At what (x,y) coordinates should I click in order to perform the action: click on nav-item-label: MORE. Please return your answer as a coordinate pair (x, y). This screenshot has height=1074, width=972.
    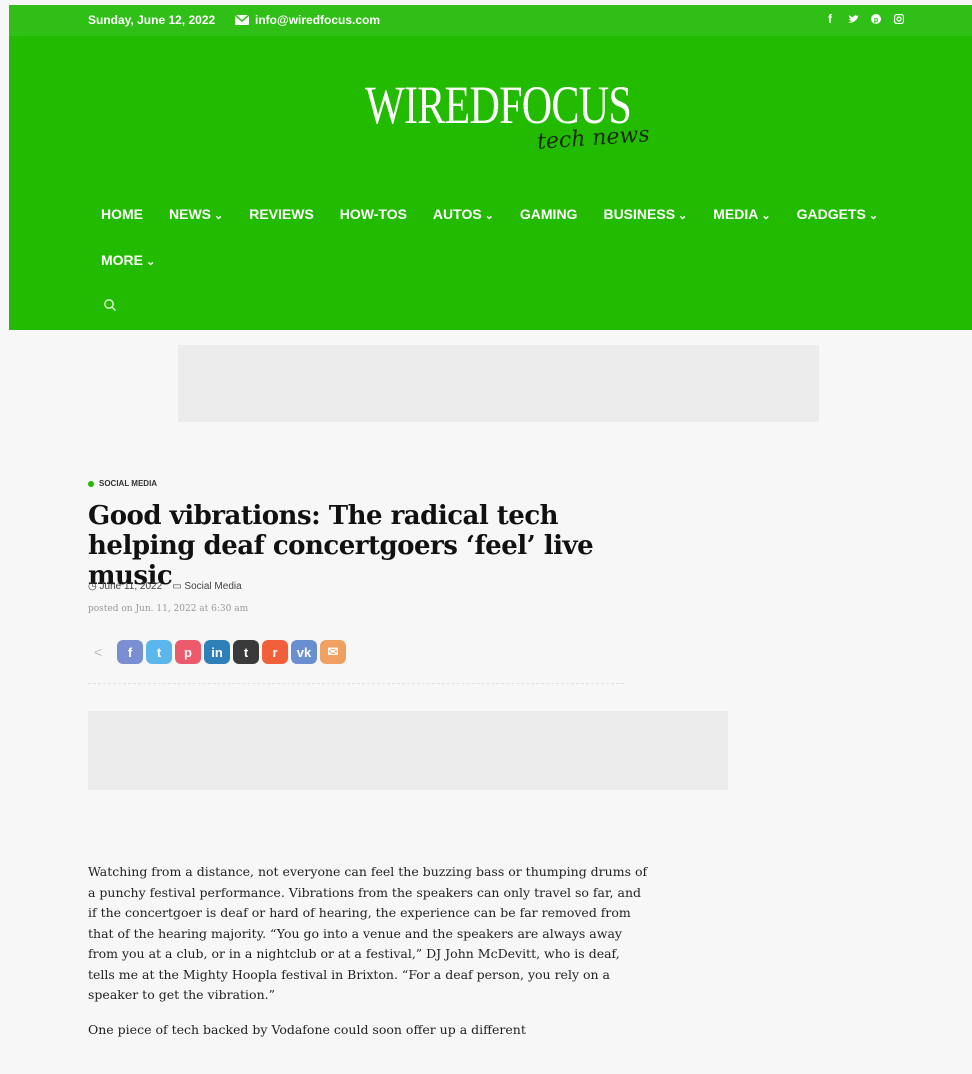
    Looking at the image, I should click on (122, 260).